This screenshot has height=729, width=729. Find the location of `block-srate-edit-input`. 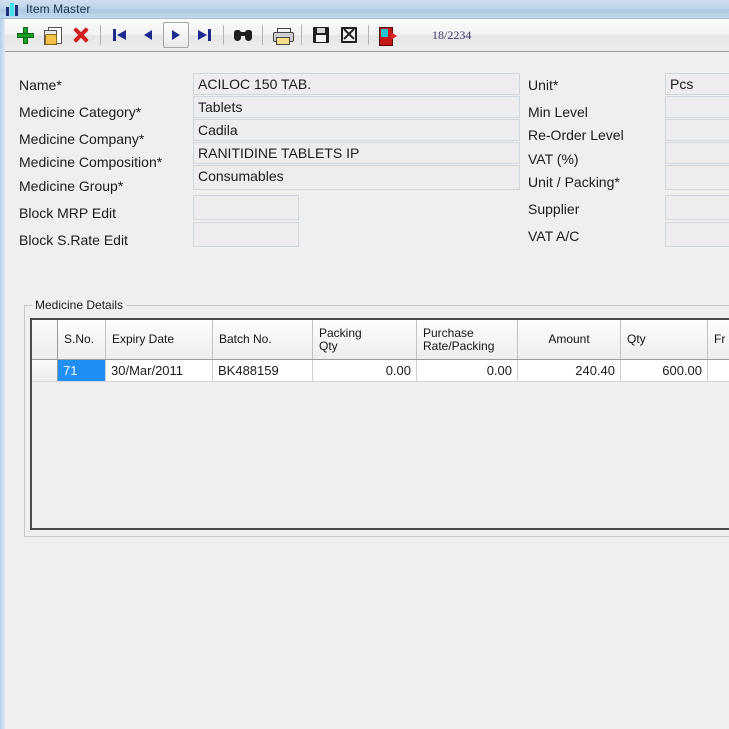

block-srate-edit-input is located at coordinates (246, 234).